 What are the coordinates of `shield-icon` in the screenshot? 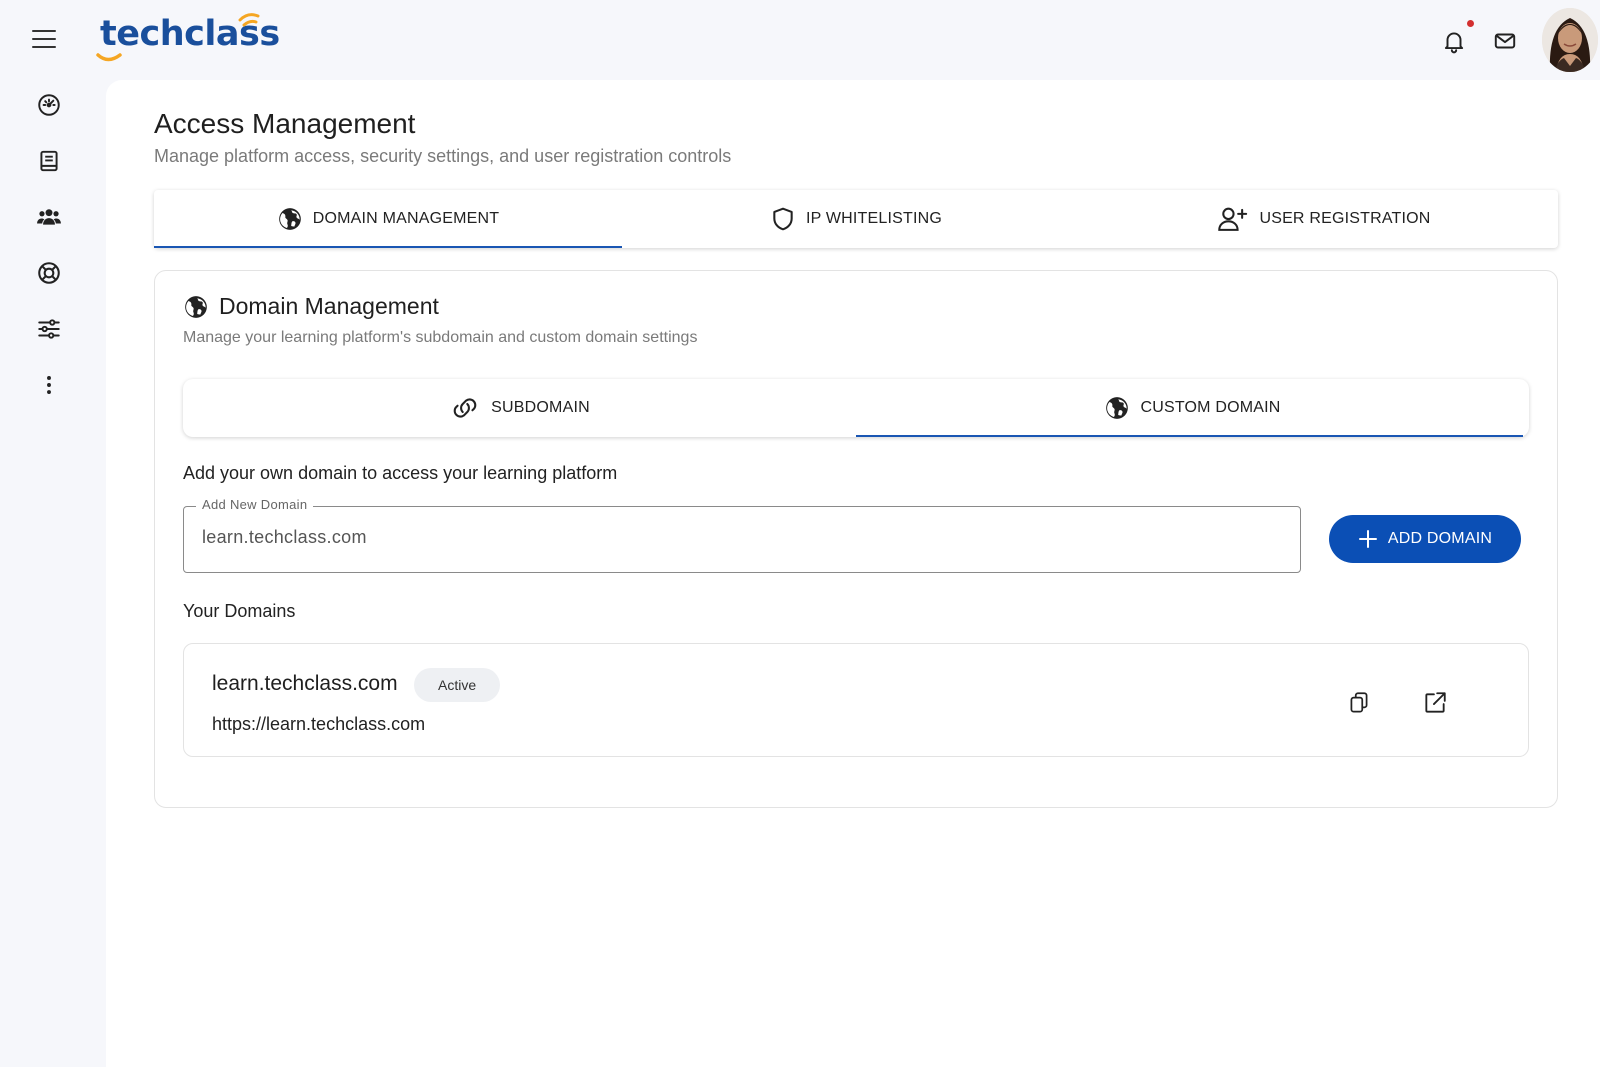 It's located at (783, 219).